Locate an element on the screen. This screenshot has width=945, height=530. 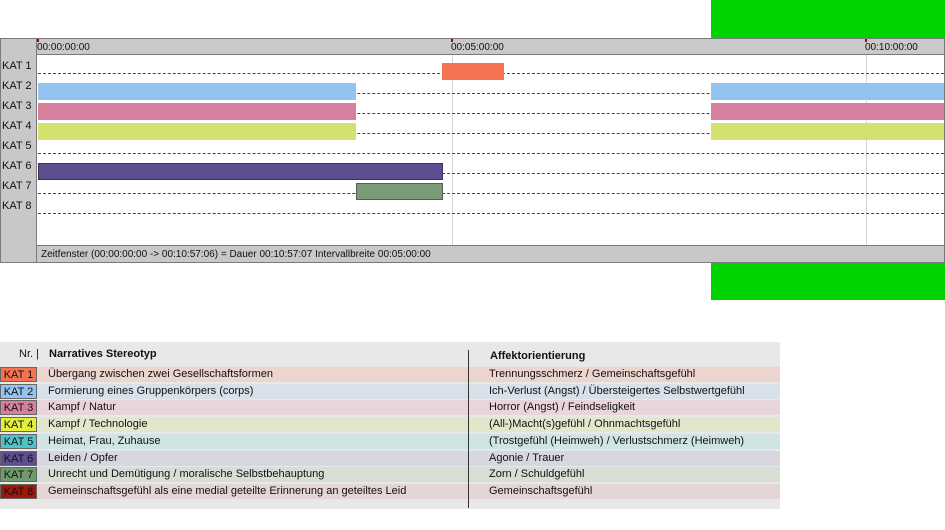
row-label-kat4: KAT 4 is located at coordinates (17, 126).